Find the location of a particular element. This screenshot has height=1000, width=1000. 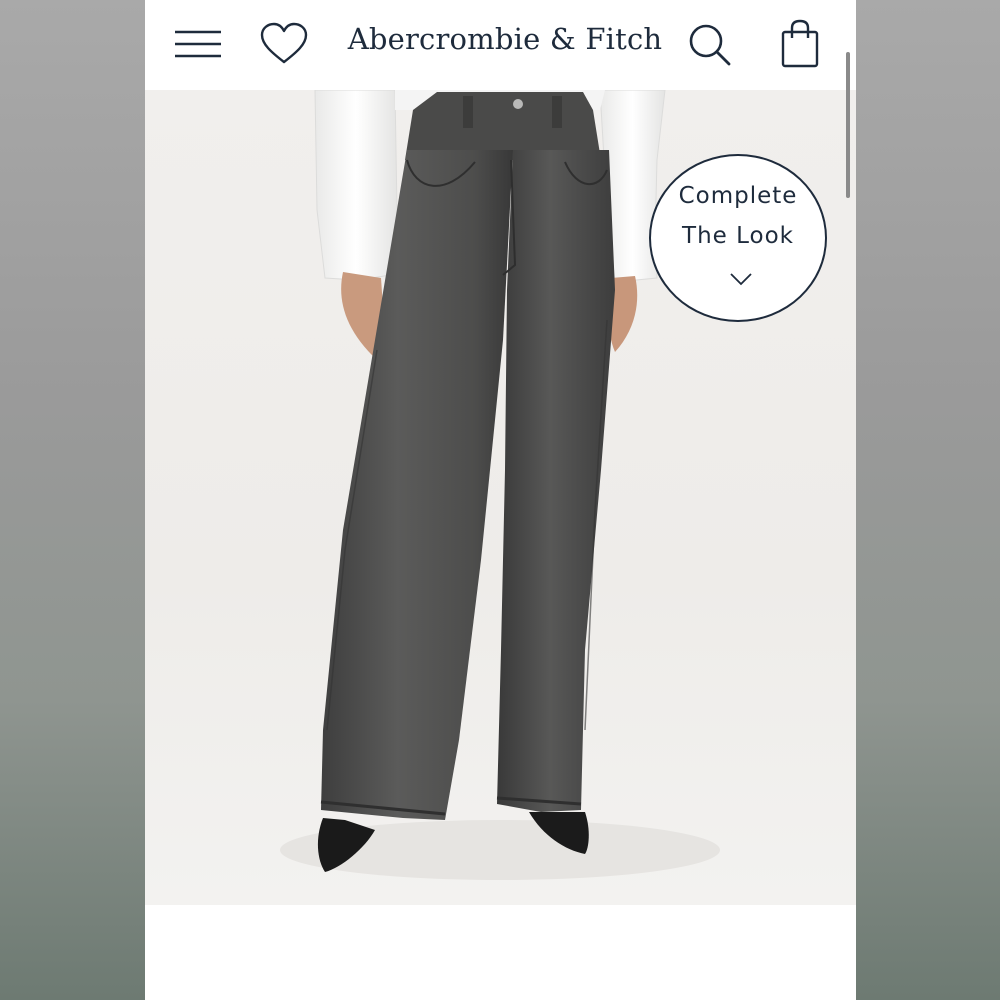

scrollbar is located at coordinates (848, 125).